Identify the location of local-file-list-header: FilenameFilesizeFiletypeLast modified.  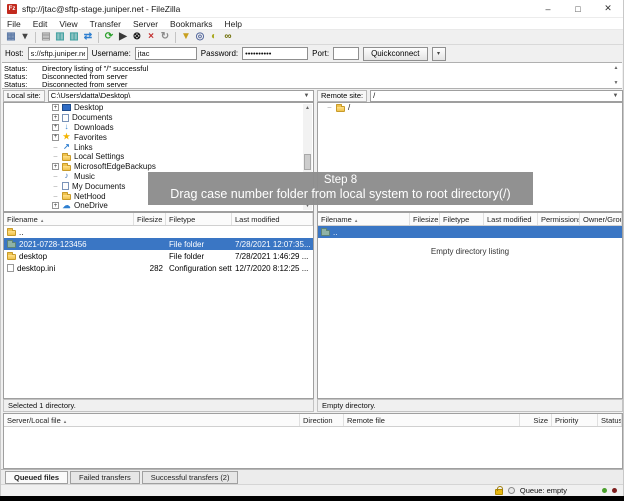
(158, 219).